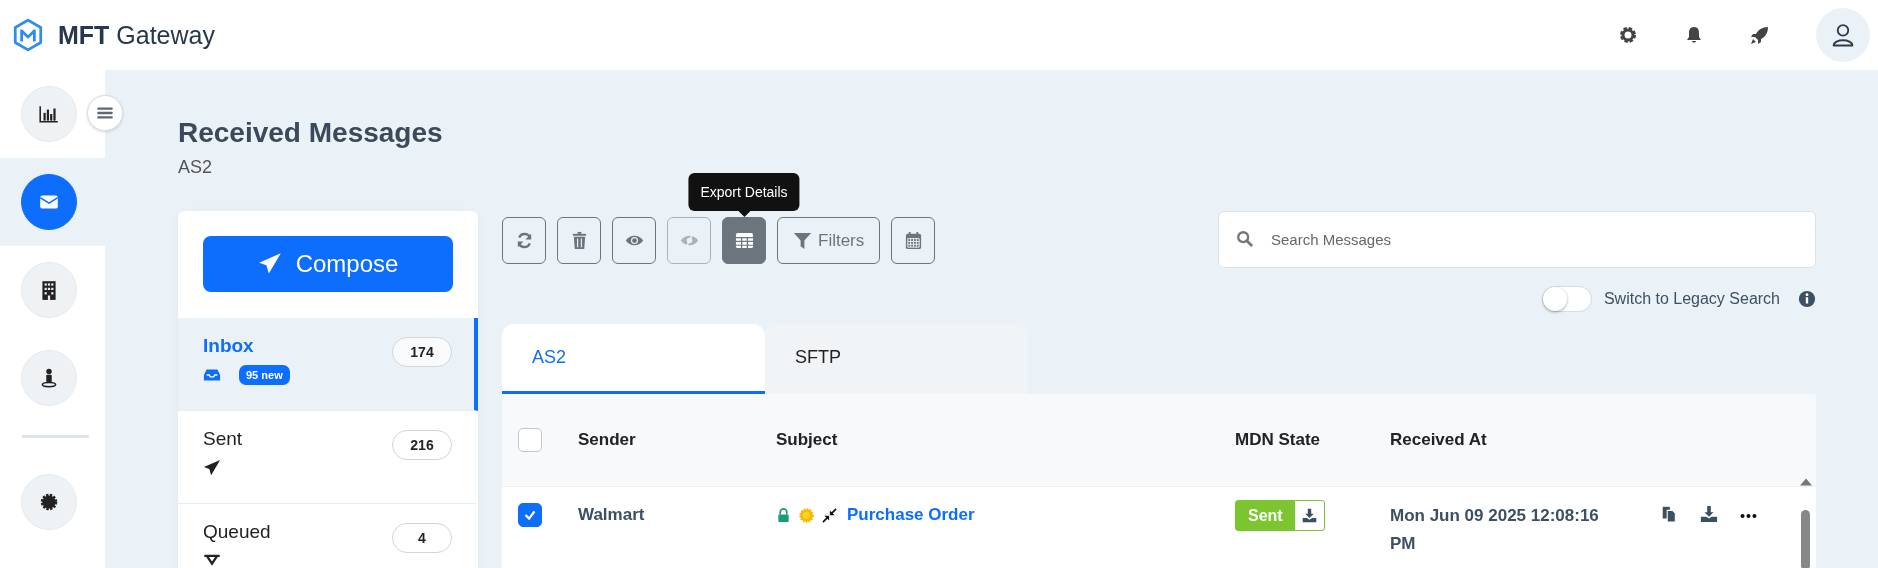  What do you see at coordinates (1566, 299) in the screenshot?
I see `legacy-search-toggle` at bounding box center [1566, 299].